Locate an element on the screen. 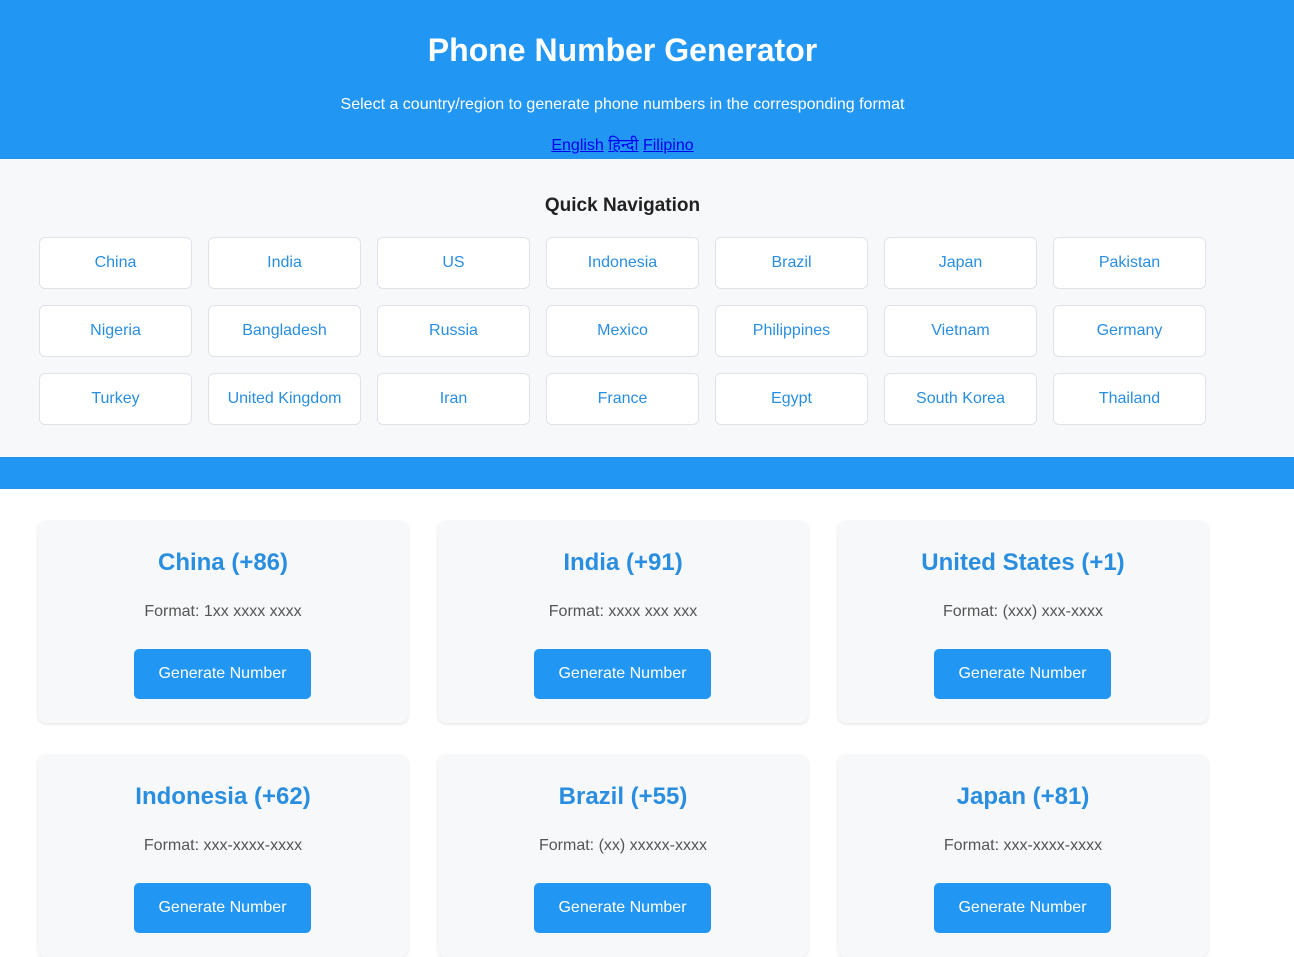 The height and width of the screenshot is (957, 1294). card-format: Format: xxxx xxx xxx is located at coordinates (623, 611).